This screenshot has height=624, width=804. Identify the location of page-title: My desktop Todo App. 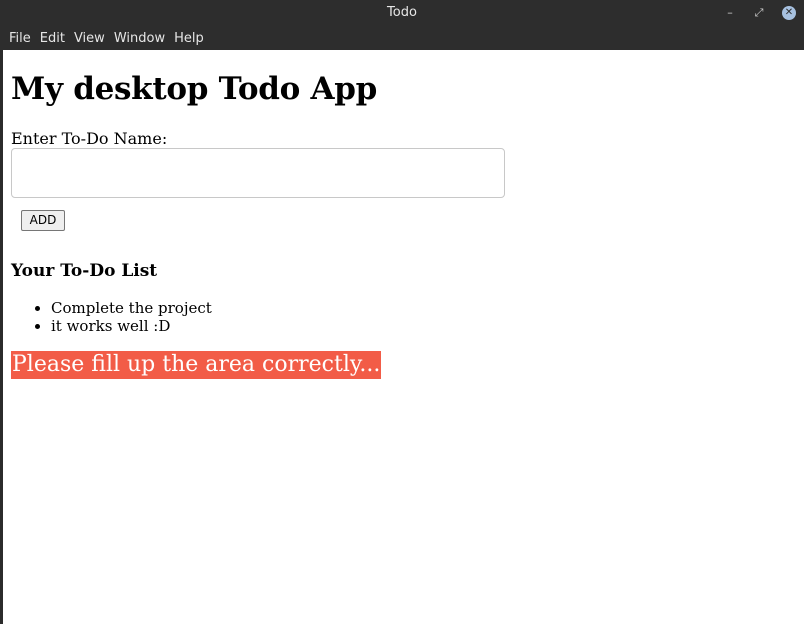
(194, 89).